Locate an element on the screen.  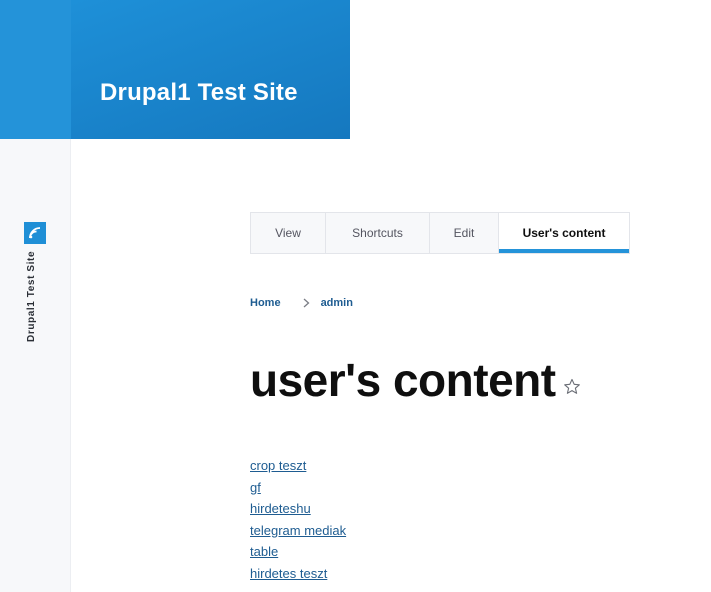
breadcrumb-home-link: Home is located at coordinates (265, 303).